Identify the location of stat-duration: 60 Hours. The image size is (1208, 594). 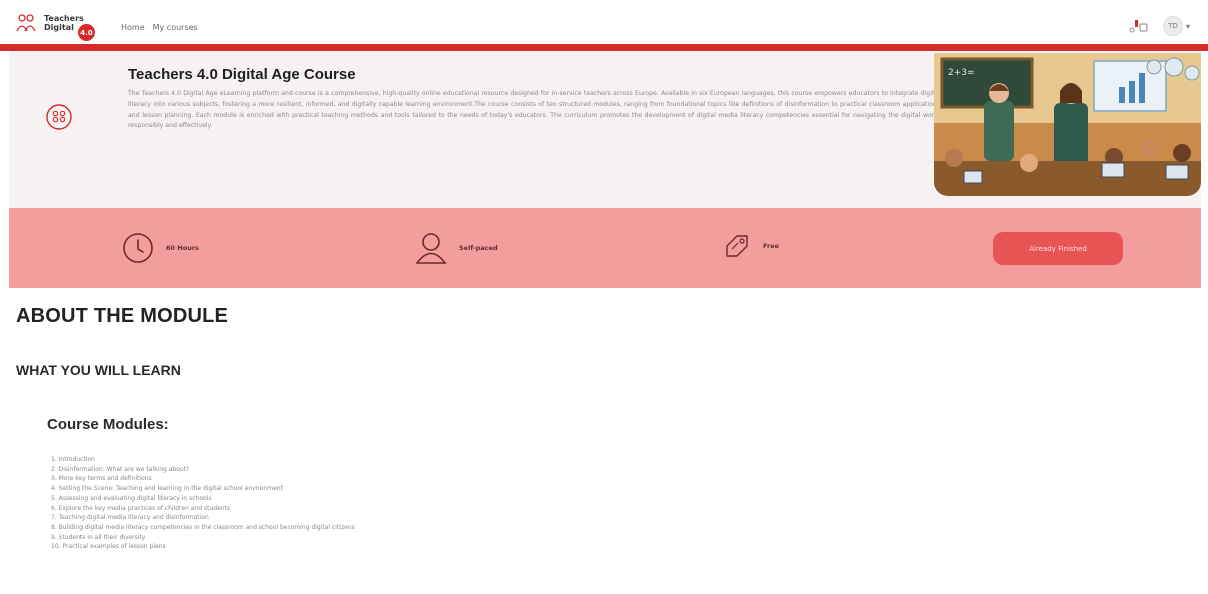
(160, 248).